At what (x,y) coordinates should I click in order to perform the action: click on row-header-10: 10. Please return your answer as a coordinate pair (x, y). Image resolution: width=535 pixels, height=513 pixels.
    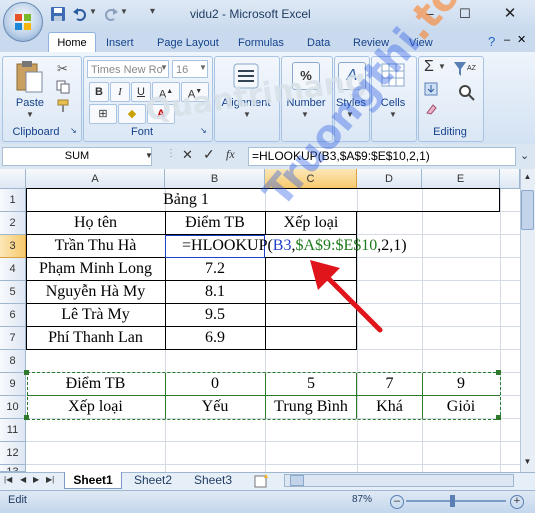
    Looking at the image, I should click on (13, 407).